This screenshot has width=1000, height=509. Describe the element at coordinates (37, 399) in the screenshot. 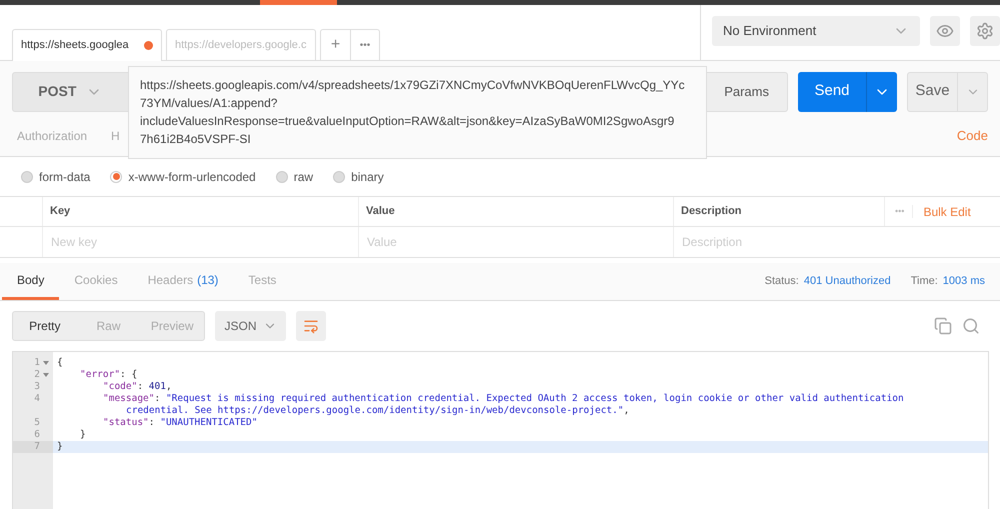

I see `line-number: 4` at that location.